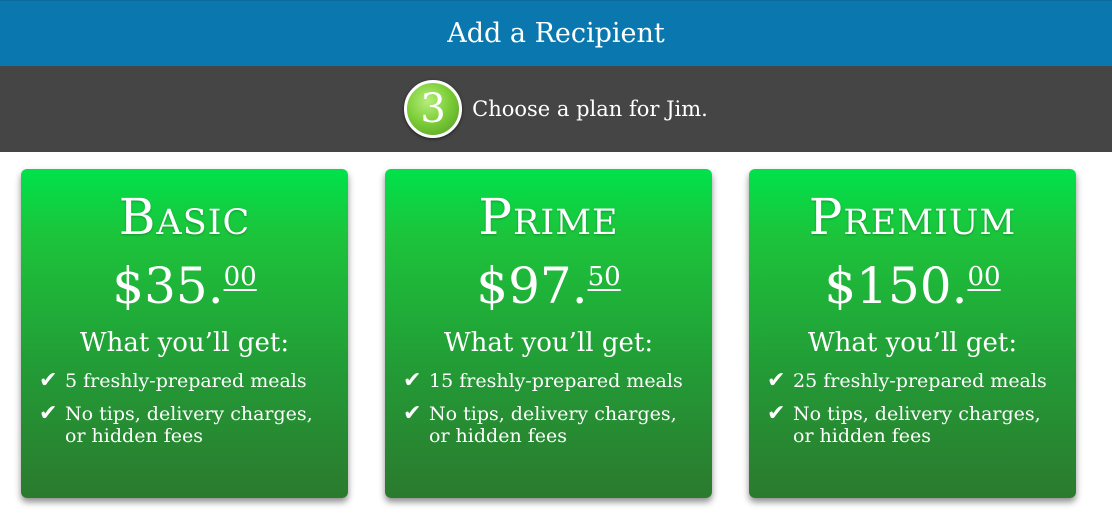  What do you see at coordinates (168, 286) in the screenshot?
I see `price-main: $35.` at bounding box center [168, 286].